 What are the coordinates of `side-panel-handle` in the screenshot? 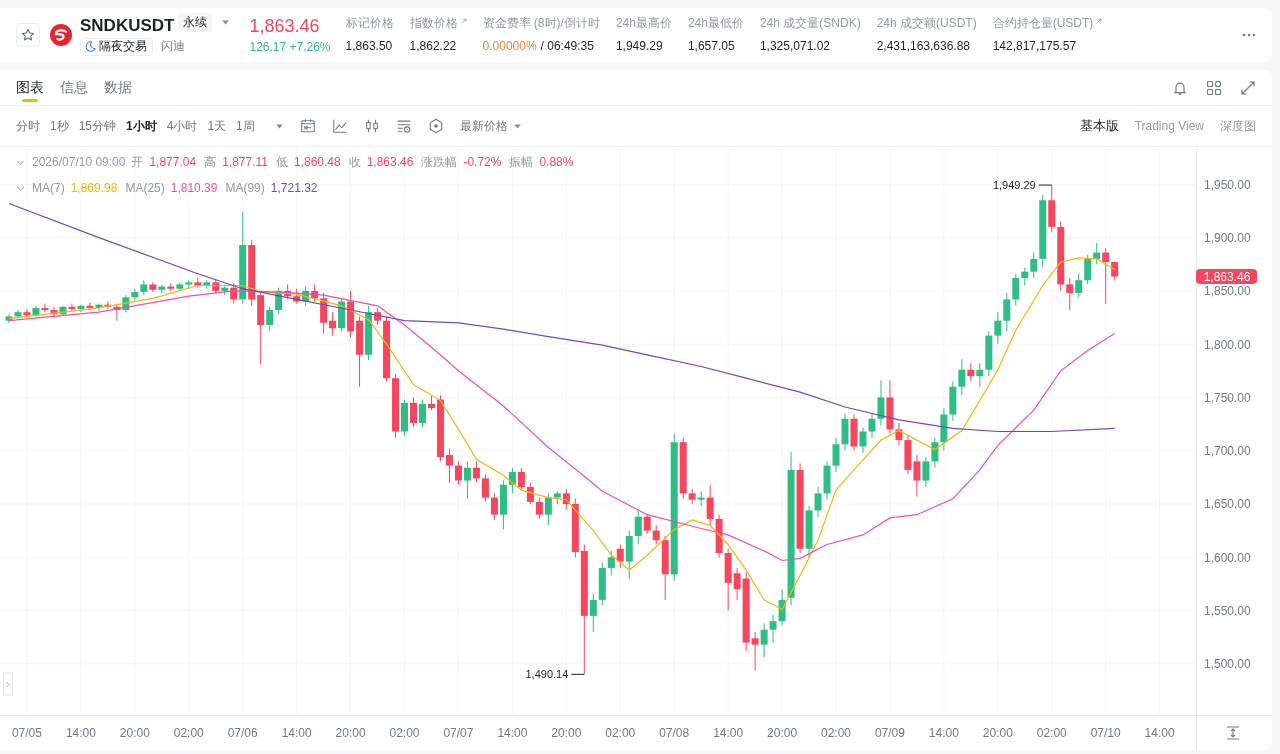 It's located at (8, 684).